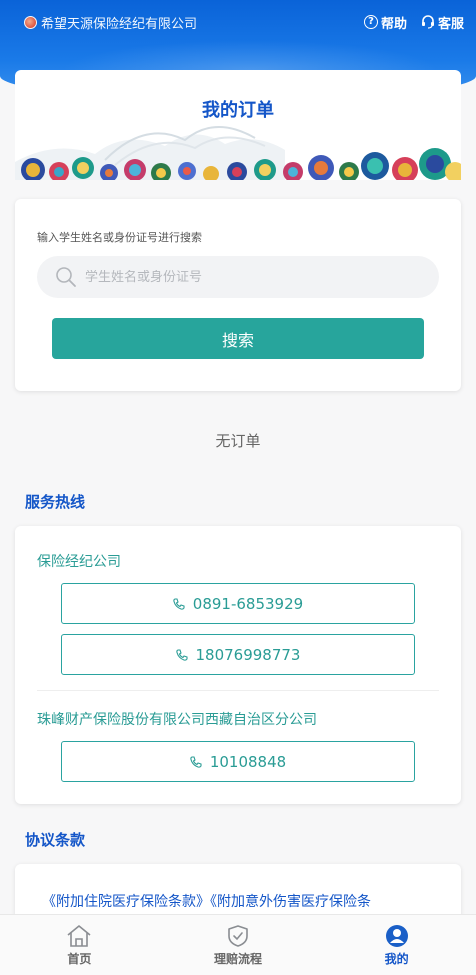 The width and height of the screenshot is (476, 975). What do you see at coordinates (245, 277) in the screenshot?
I see `search-input` at bounding box center [245, 277].